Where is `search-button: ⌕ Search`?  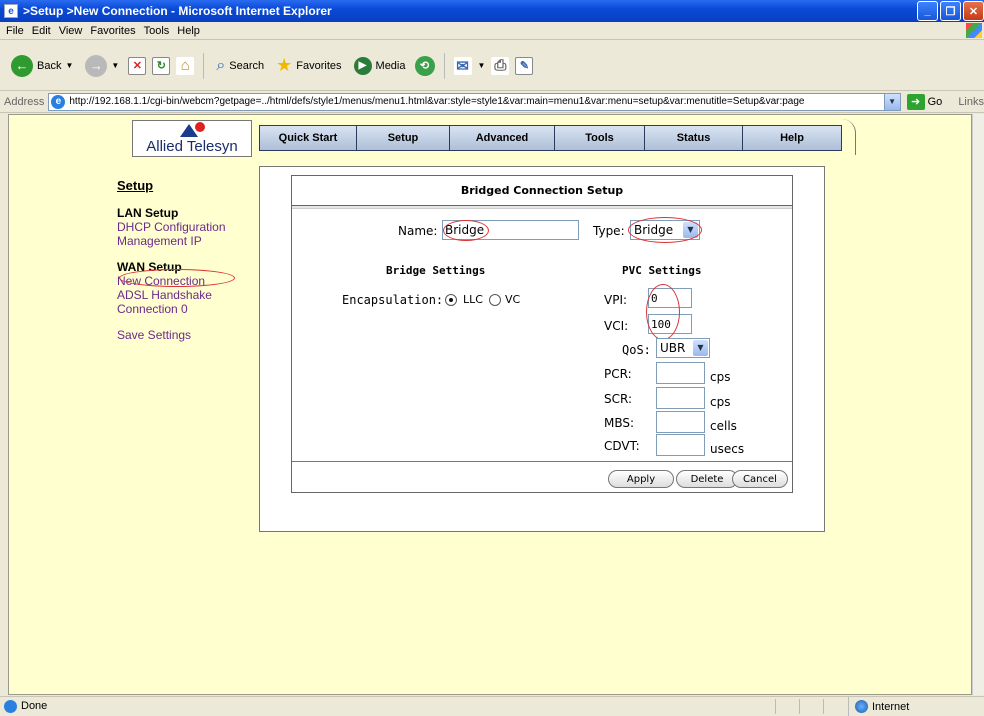 search-button: ⌕ Search is located at coordinates (240, 66).